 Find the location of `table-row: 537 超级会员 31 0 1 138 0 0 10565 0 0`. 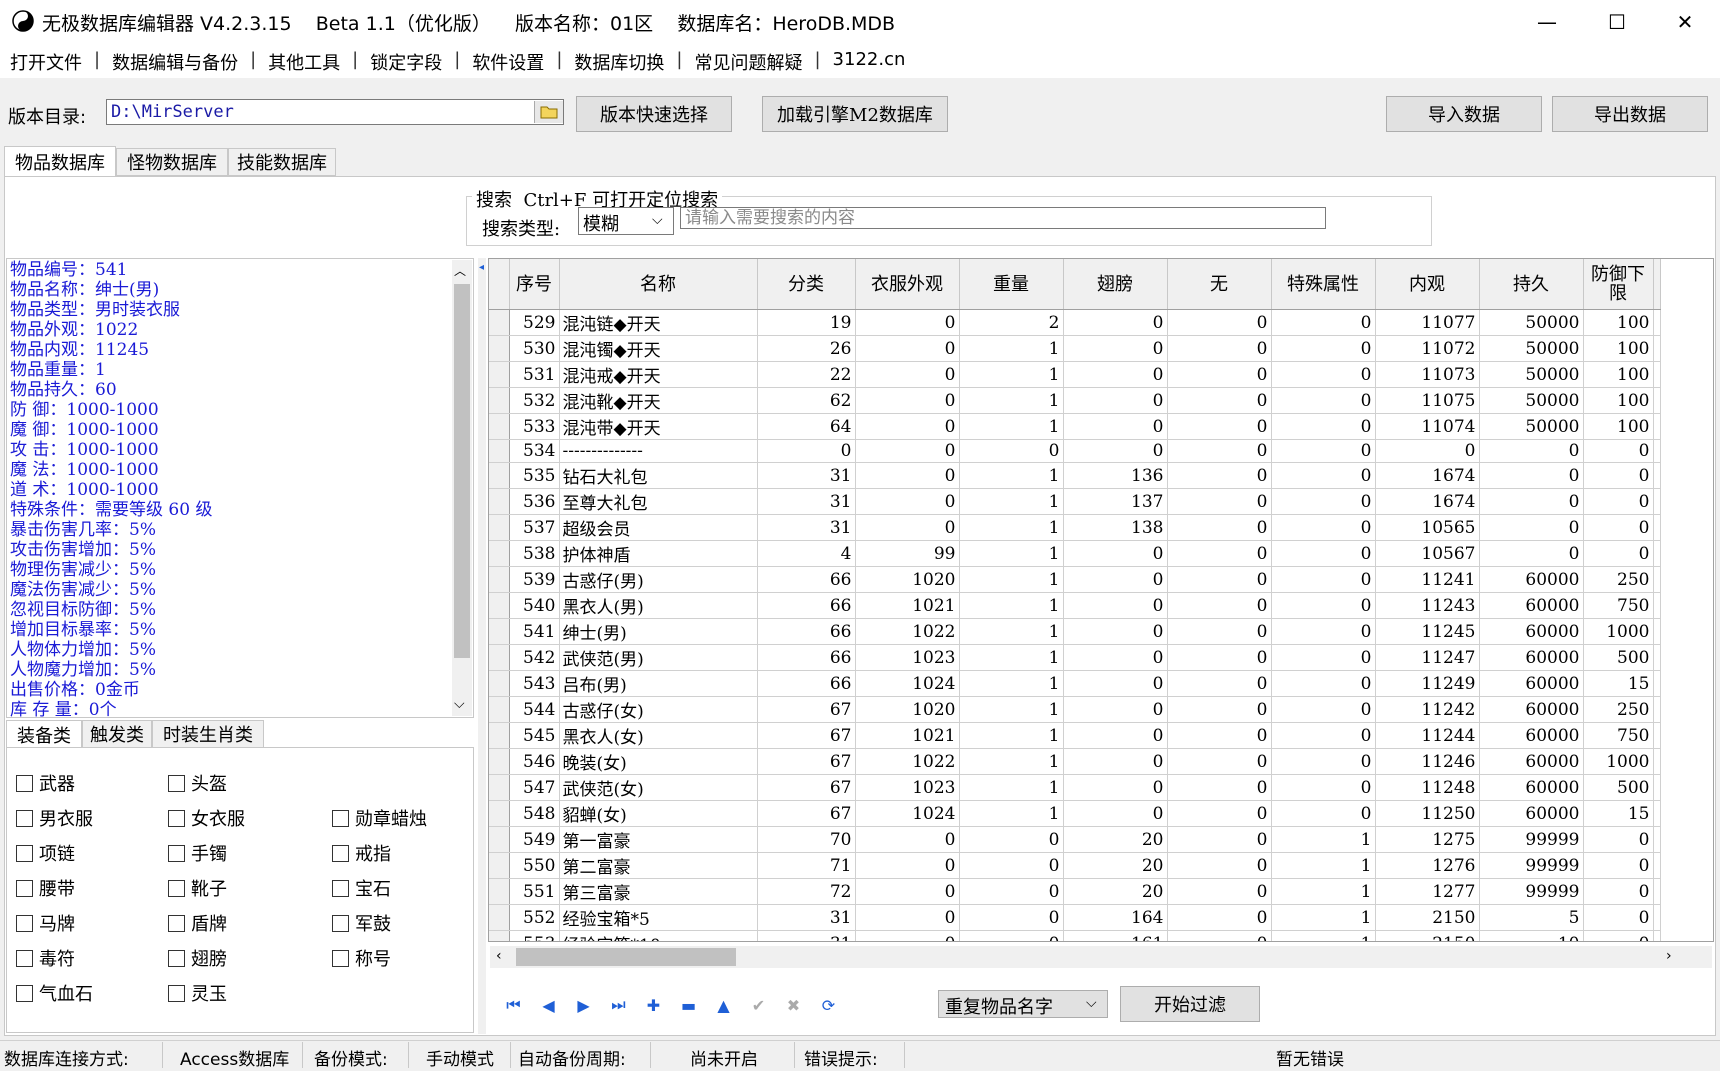

table-row: 537 超级会员 31 0 1 138 0 0 10565 0 0 is located at coordinates (1075, 527).